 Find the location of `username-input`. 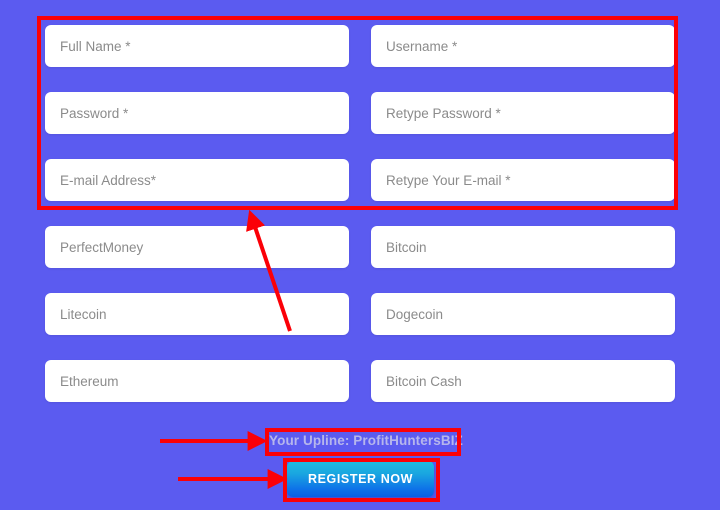

username-input is located at coordinates (523, 46).